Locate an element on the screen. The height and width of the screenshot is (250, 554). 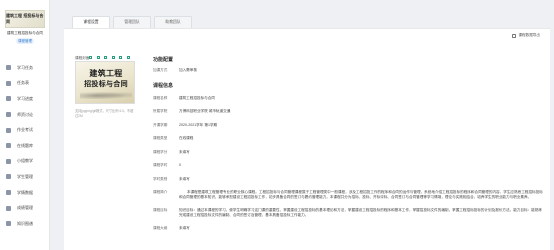
group-icon is located at coordinates (8, 161).